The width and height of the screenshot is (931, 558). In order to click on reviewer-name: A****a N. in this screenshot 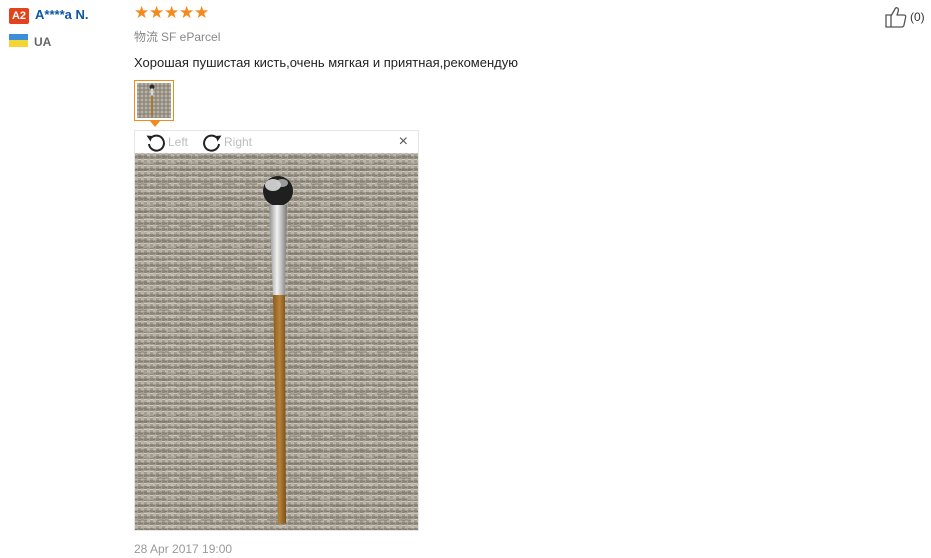, I will do `click(61, 15)`.